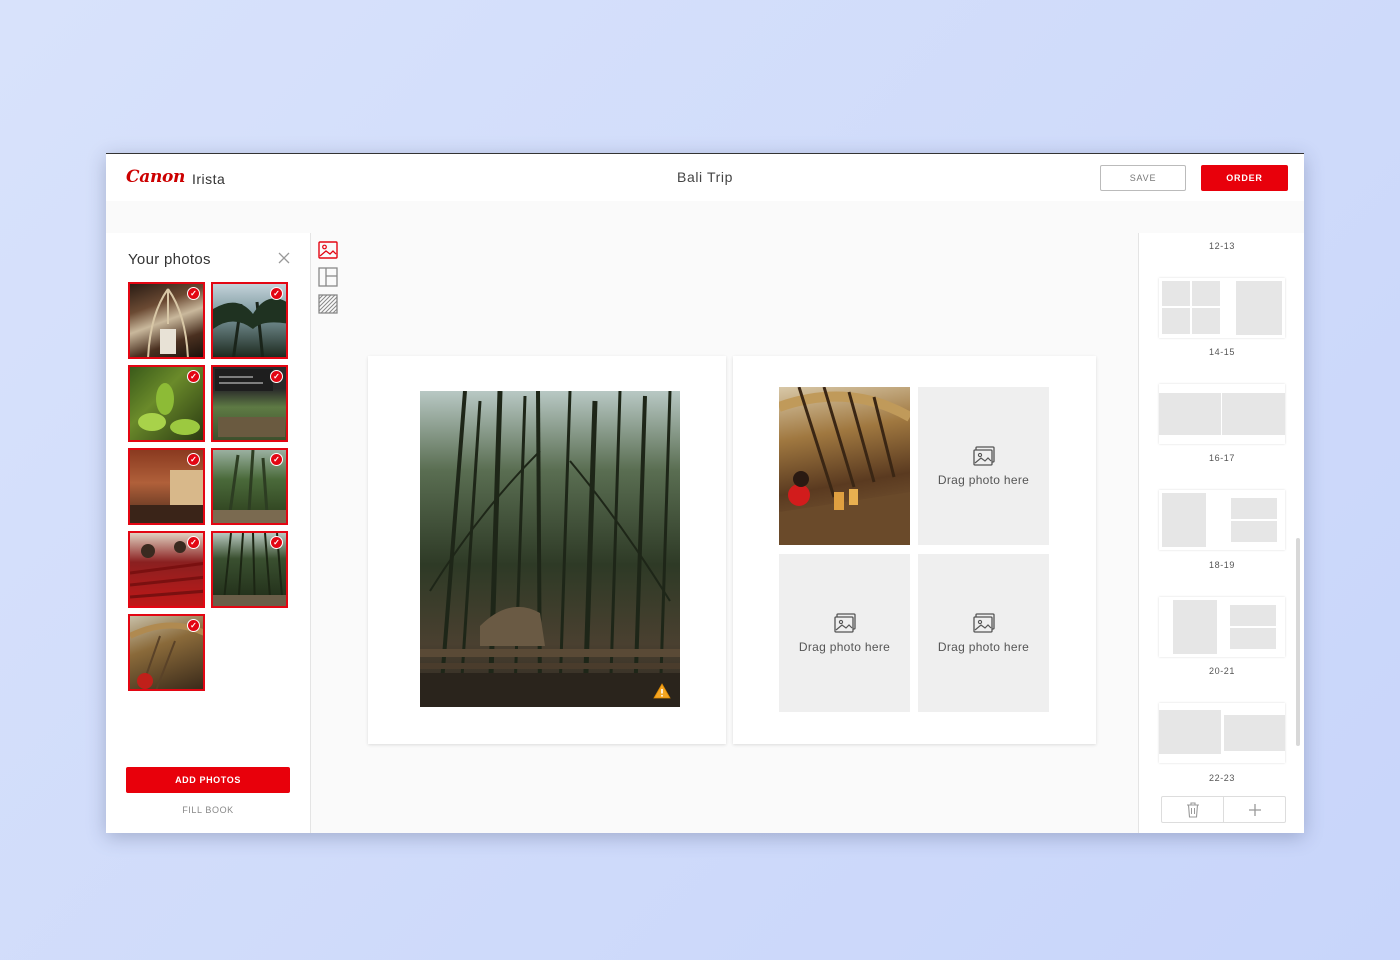 The width and height of the screenshot is (1400, 960). What do you see at coordinates (208, 780) in the screenshot?
I see `add-photos-button: ADD PHOTOS` at bounding box center [208, 780].